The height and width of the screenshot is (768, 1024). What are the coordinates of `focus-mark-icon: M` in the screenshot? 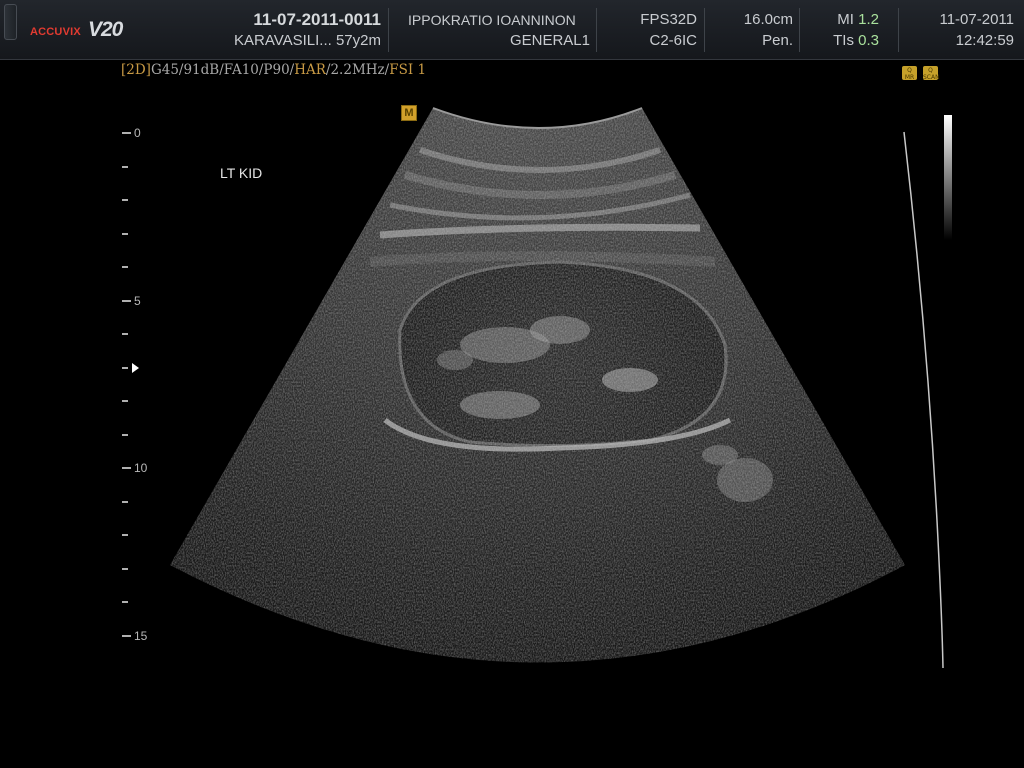 It's located at (409, 113).